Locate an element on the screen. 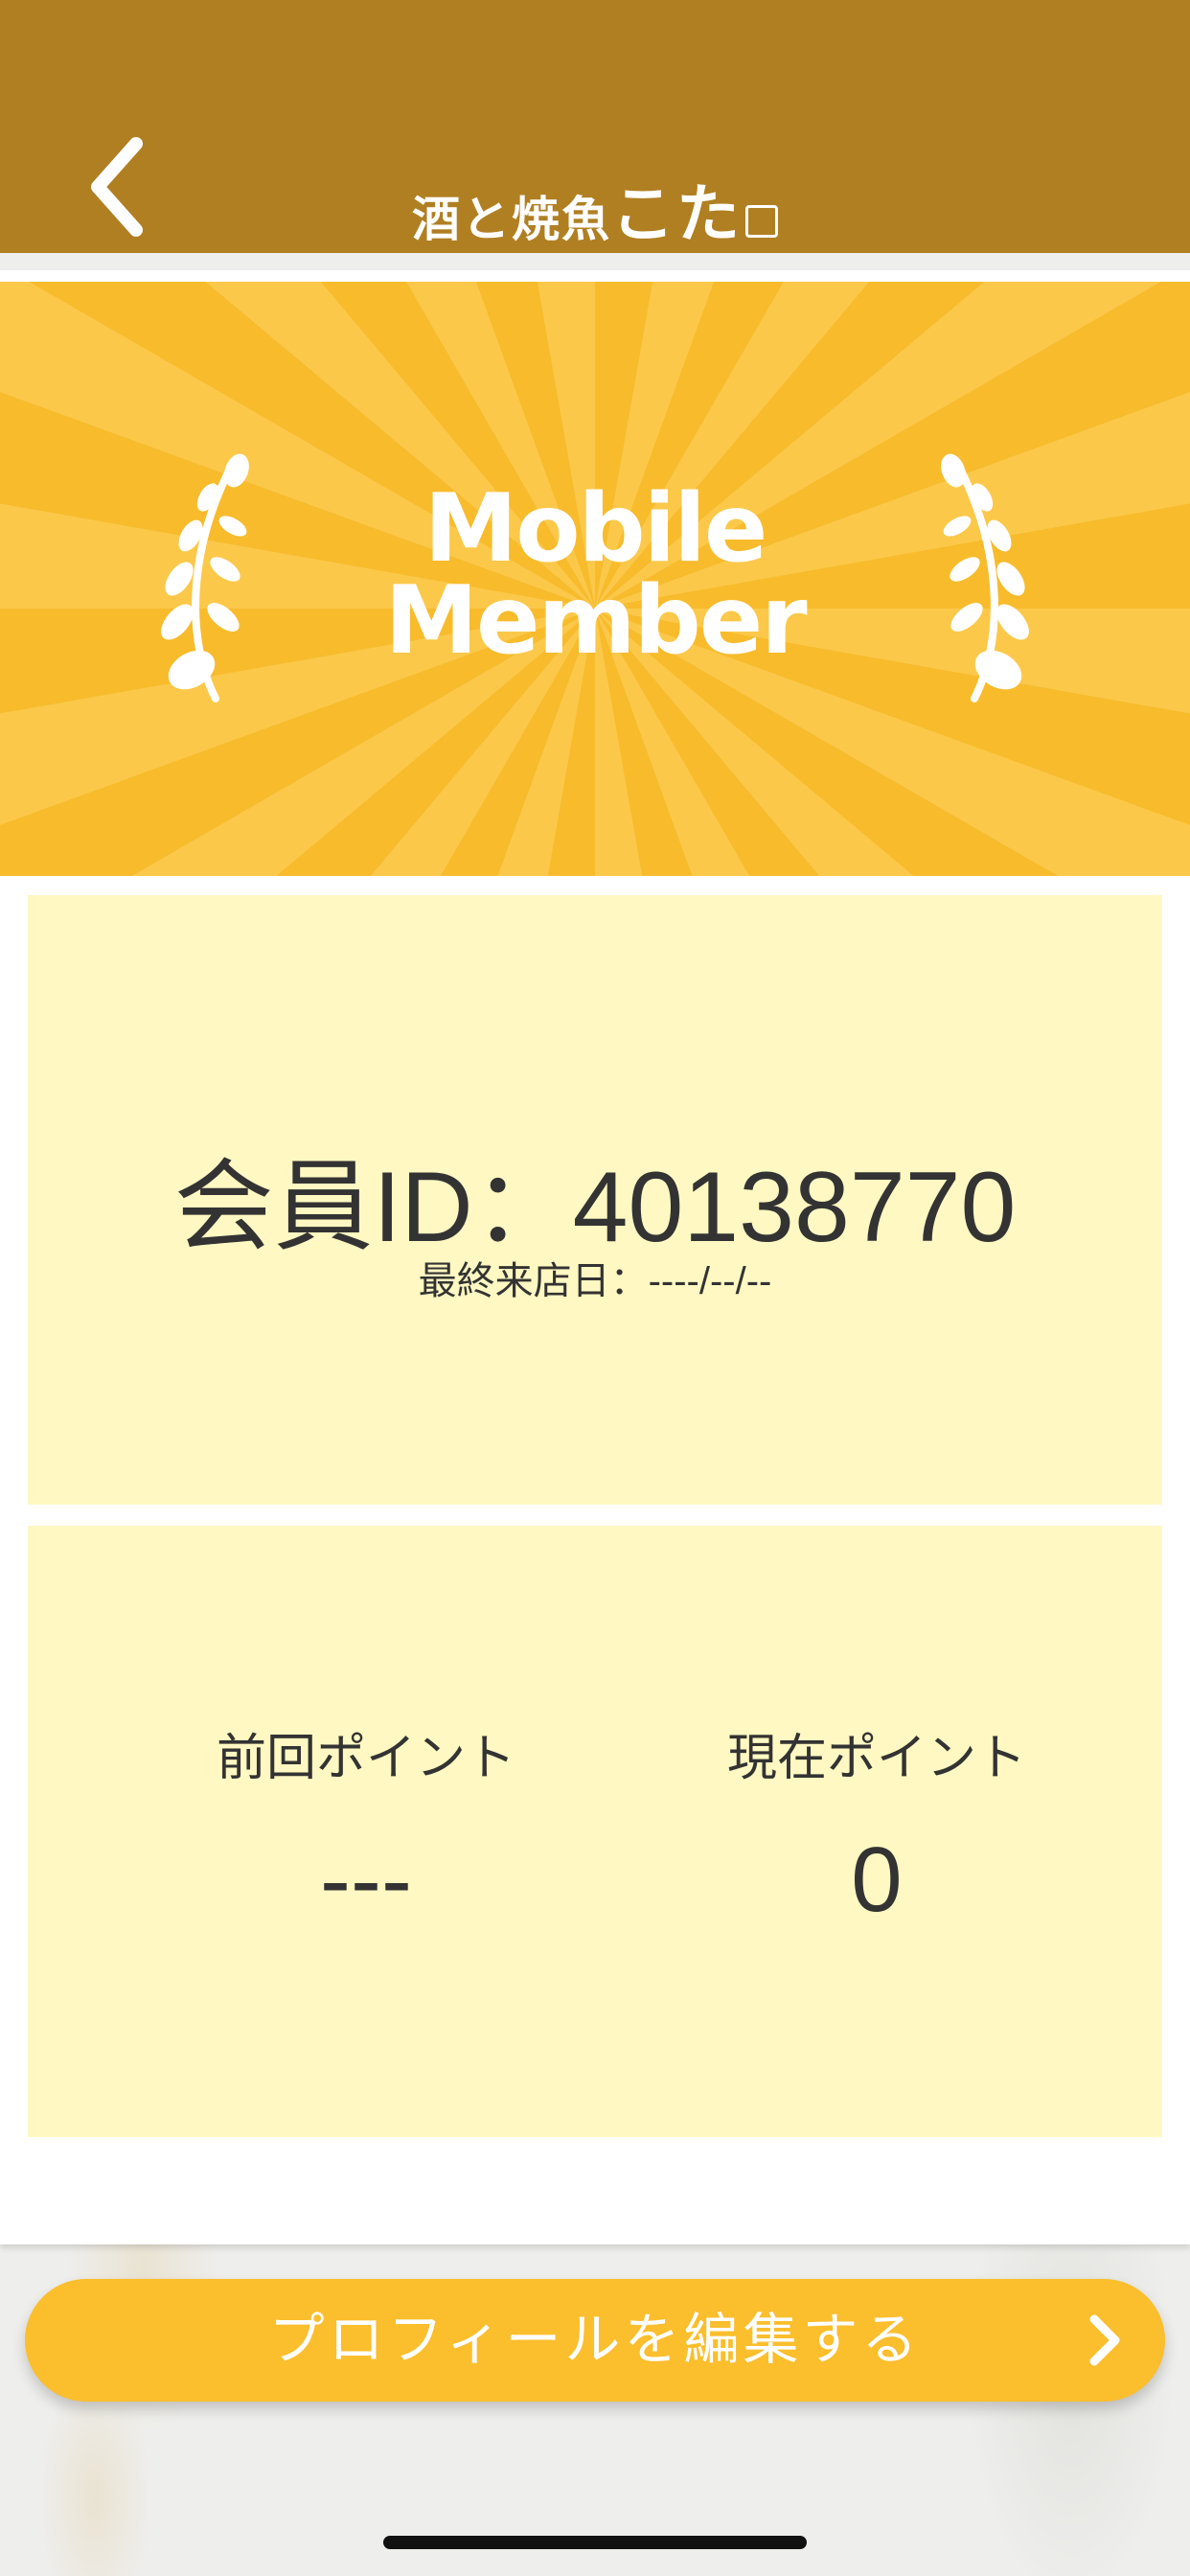 The height and width of the screenshot is (2576, 1190). chevron-right-icon is located at coordinates (1104, 2340).